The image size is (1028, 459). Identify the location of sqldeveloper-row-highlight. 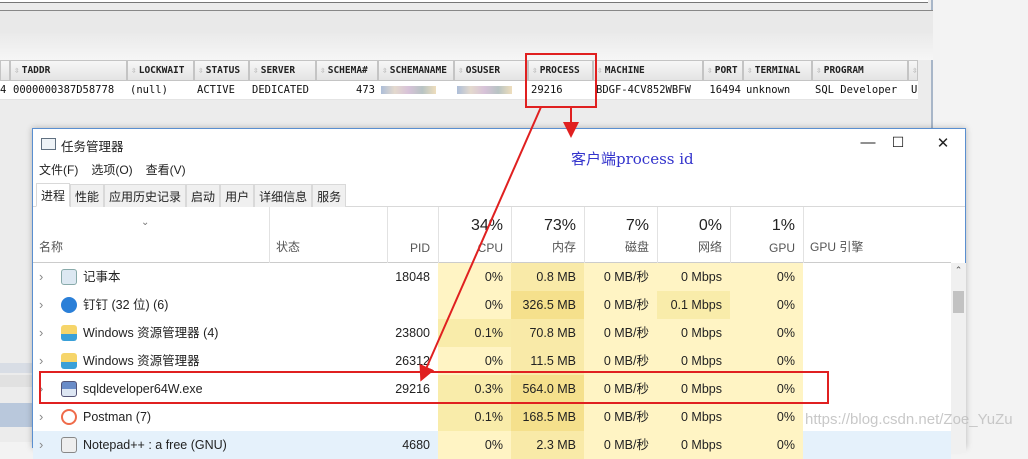
(434, 387).